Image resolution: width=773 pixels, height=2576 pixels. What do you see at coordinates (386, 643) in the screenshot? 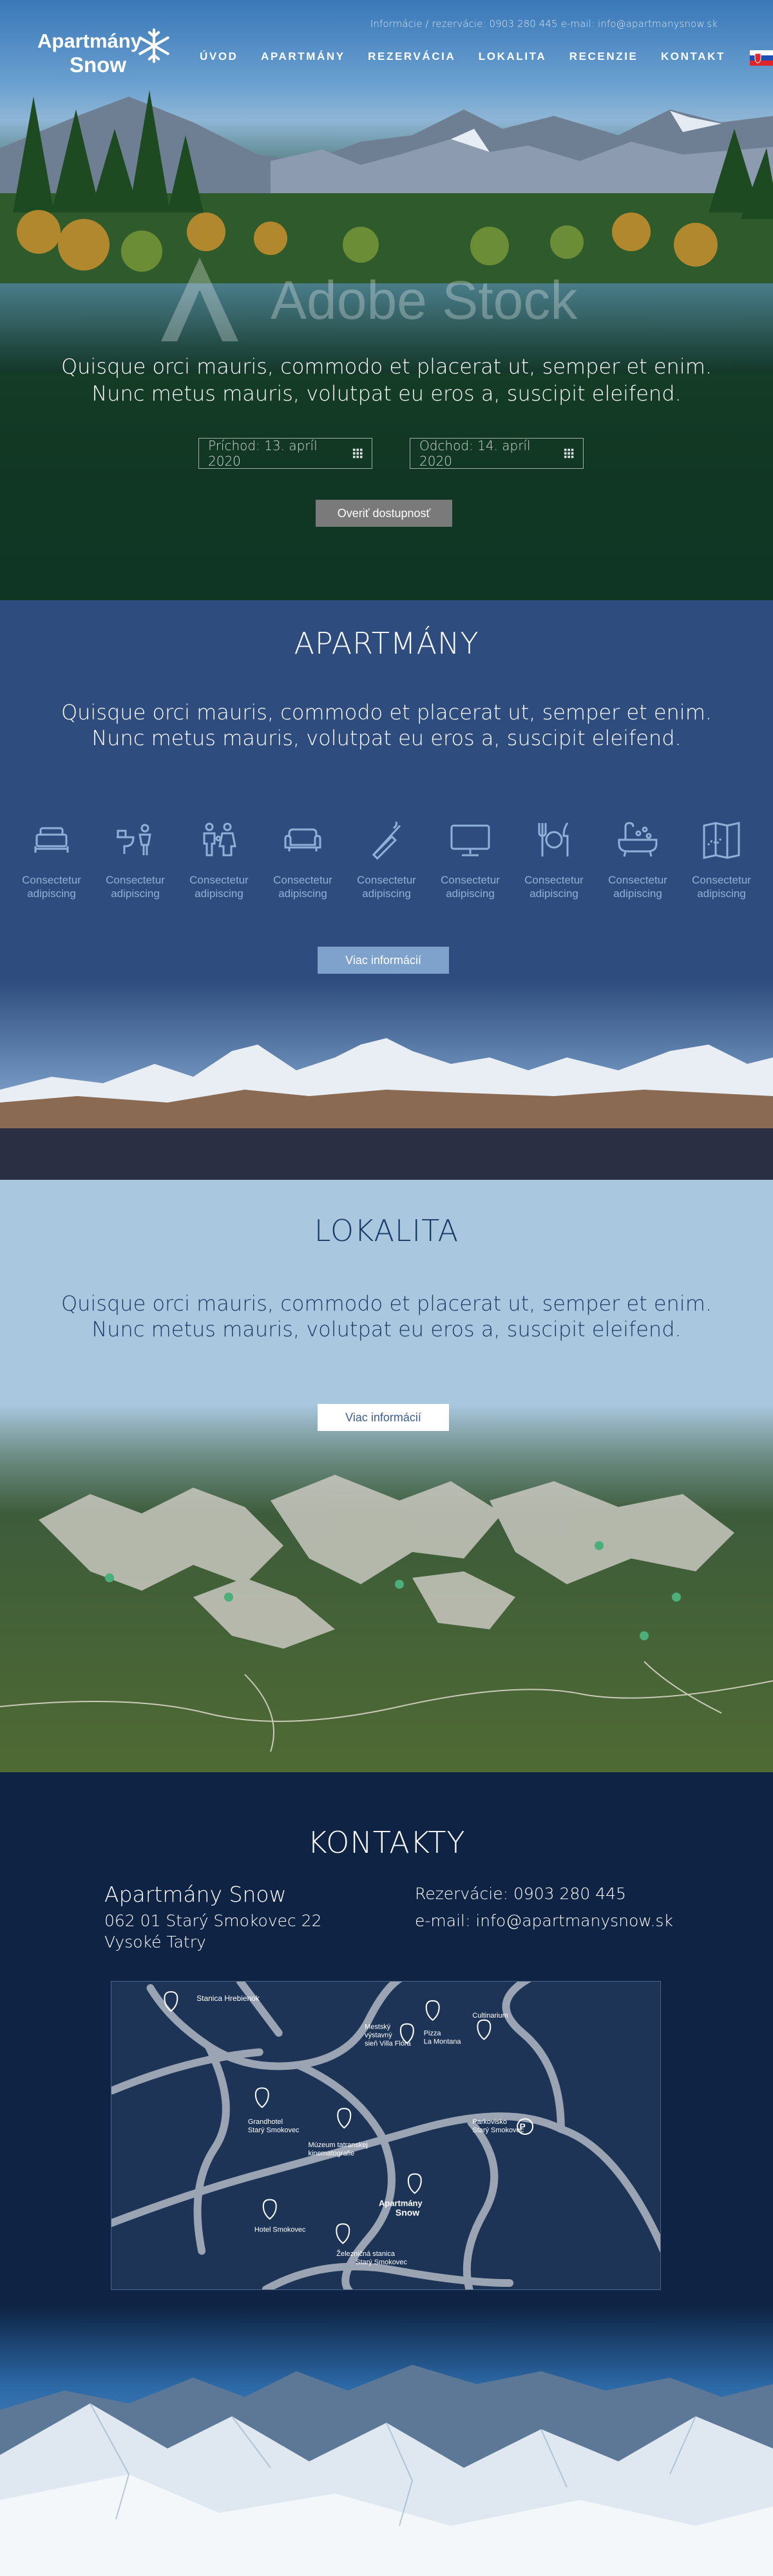
I see `apartments-title: APARTMÁNY` at bounding box center [386, 643].